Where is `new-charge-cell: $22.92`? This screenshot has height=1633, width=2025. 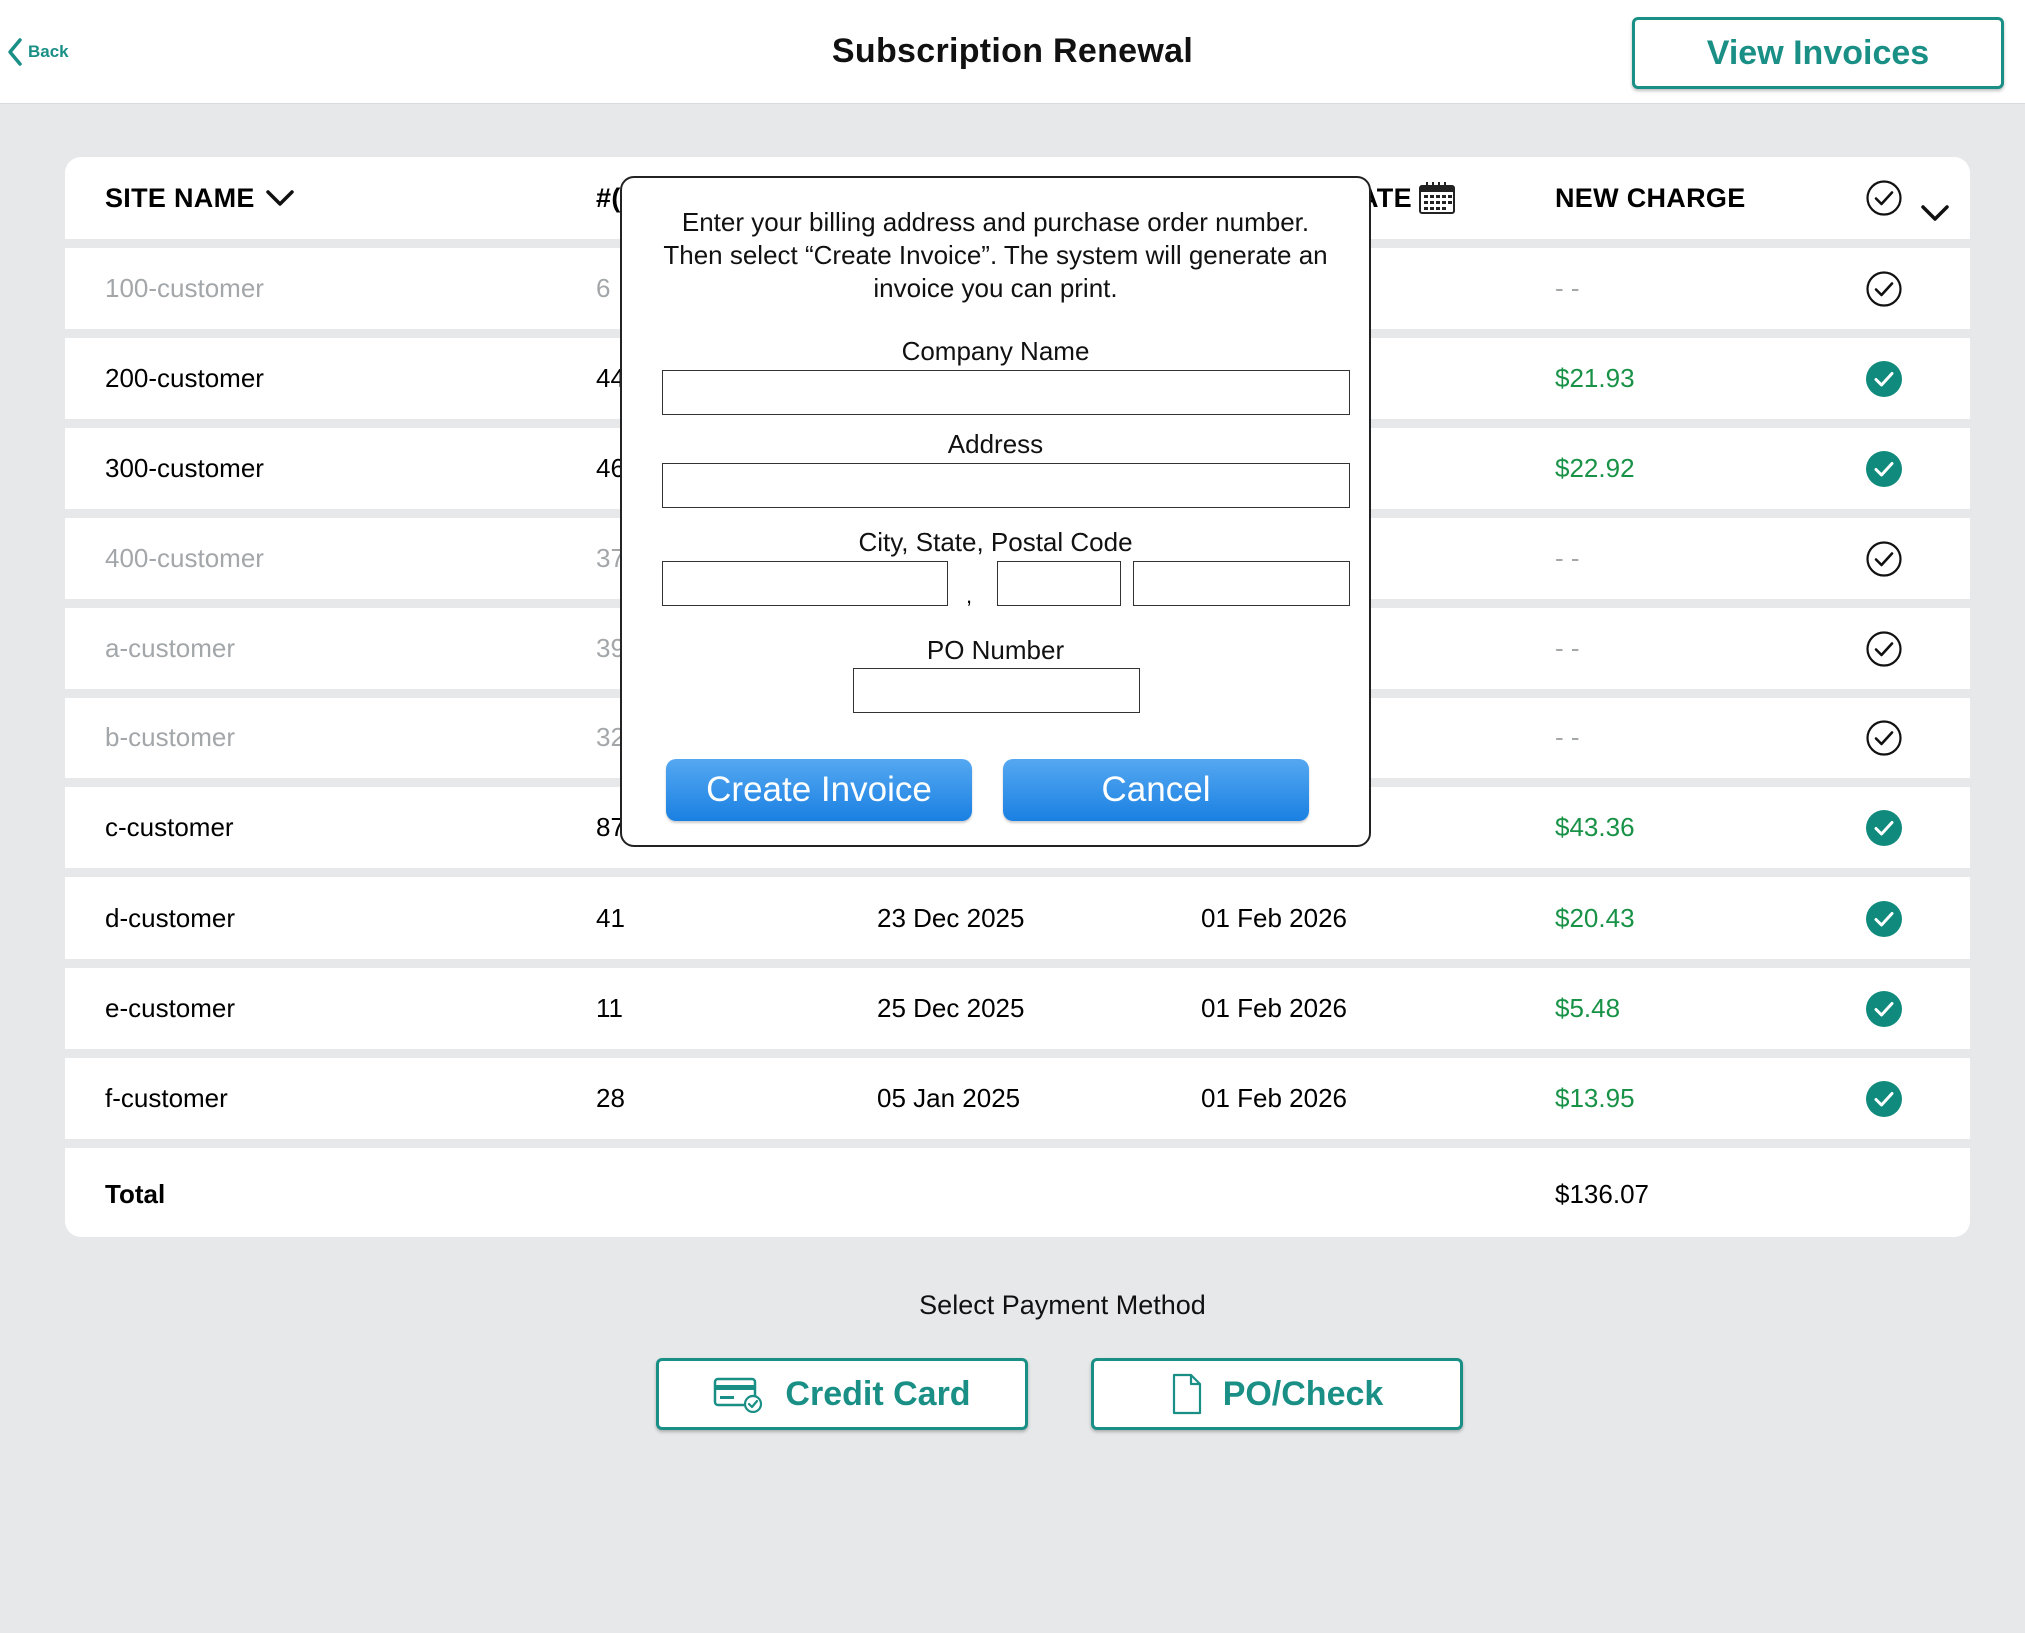 new-charge-cell: $22.92 is located at coordinates (1595, 468).